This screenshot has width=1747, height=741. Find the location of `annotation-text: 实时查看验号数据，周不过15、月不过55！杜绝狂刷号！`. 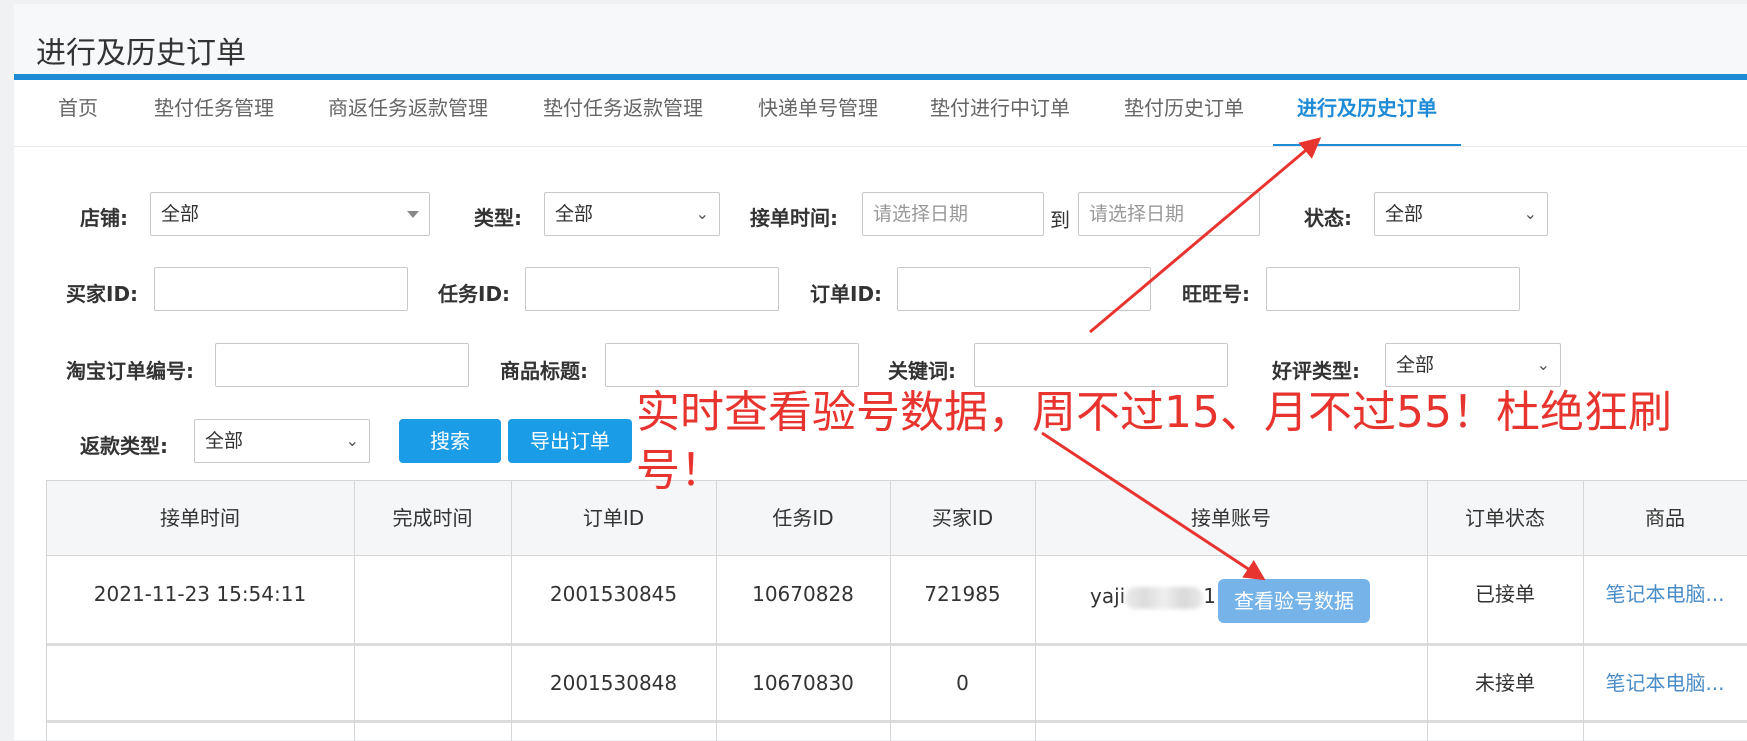

annotation-text: 实时查看验号数据，周不过15、月不过55！杜绝狂刷号！ is located at coordinates (1154, 441).